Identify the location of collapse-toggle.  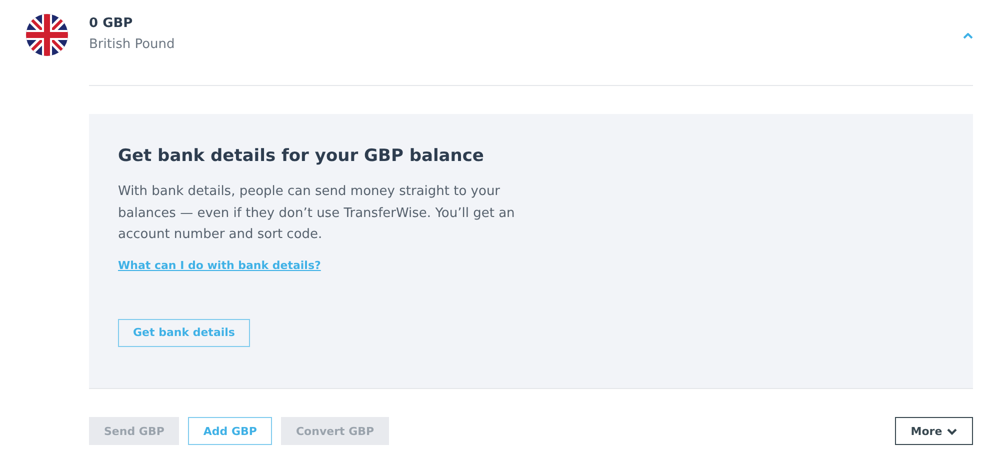
(968, 36).